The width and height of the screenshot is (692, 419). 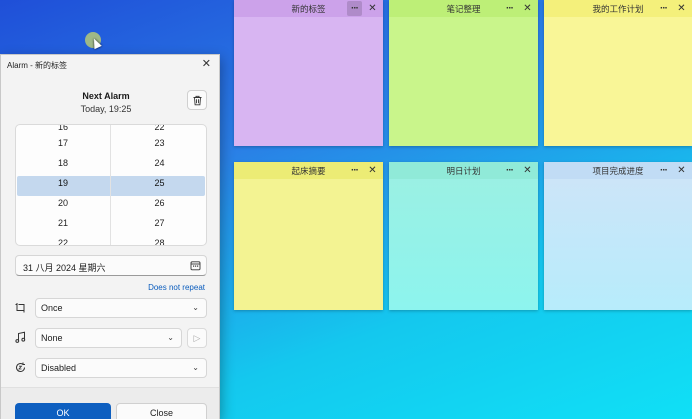 I want to click on close-button: Close, so click(x=161, y=411).